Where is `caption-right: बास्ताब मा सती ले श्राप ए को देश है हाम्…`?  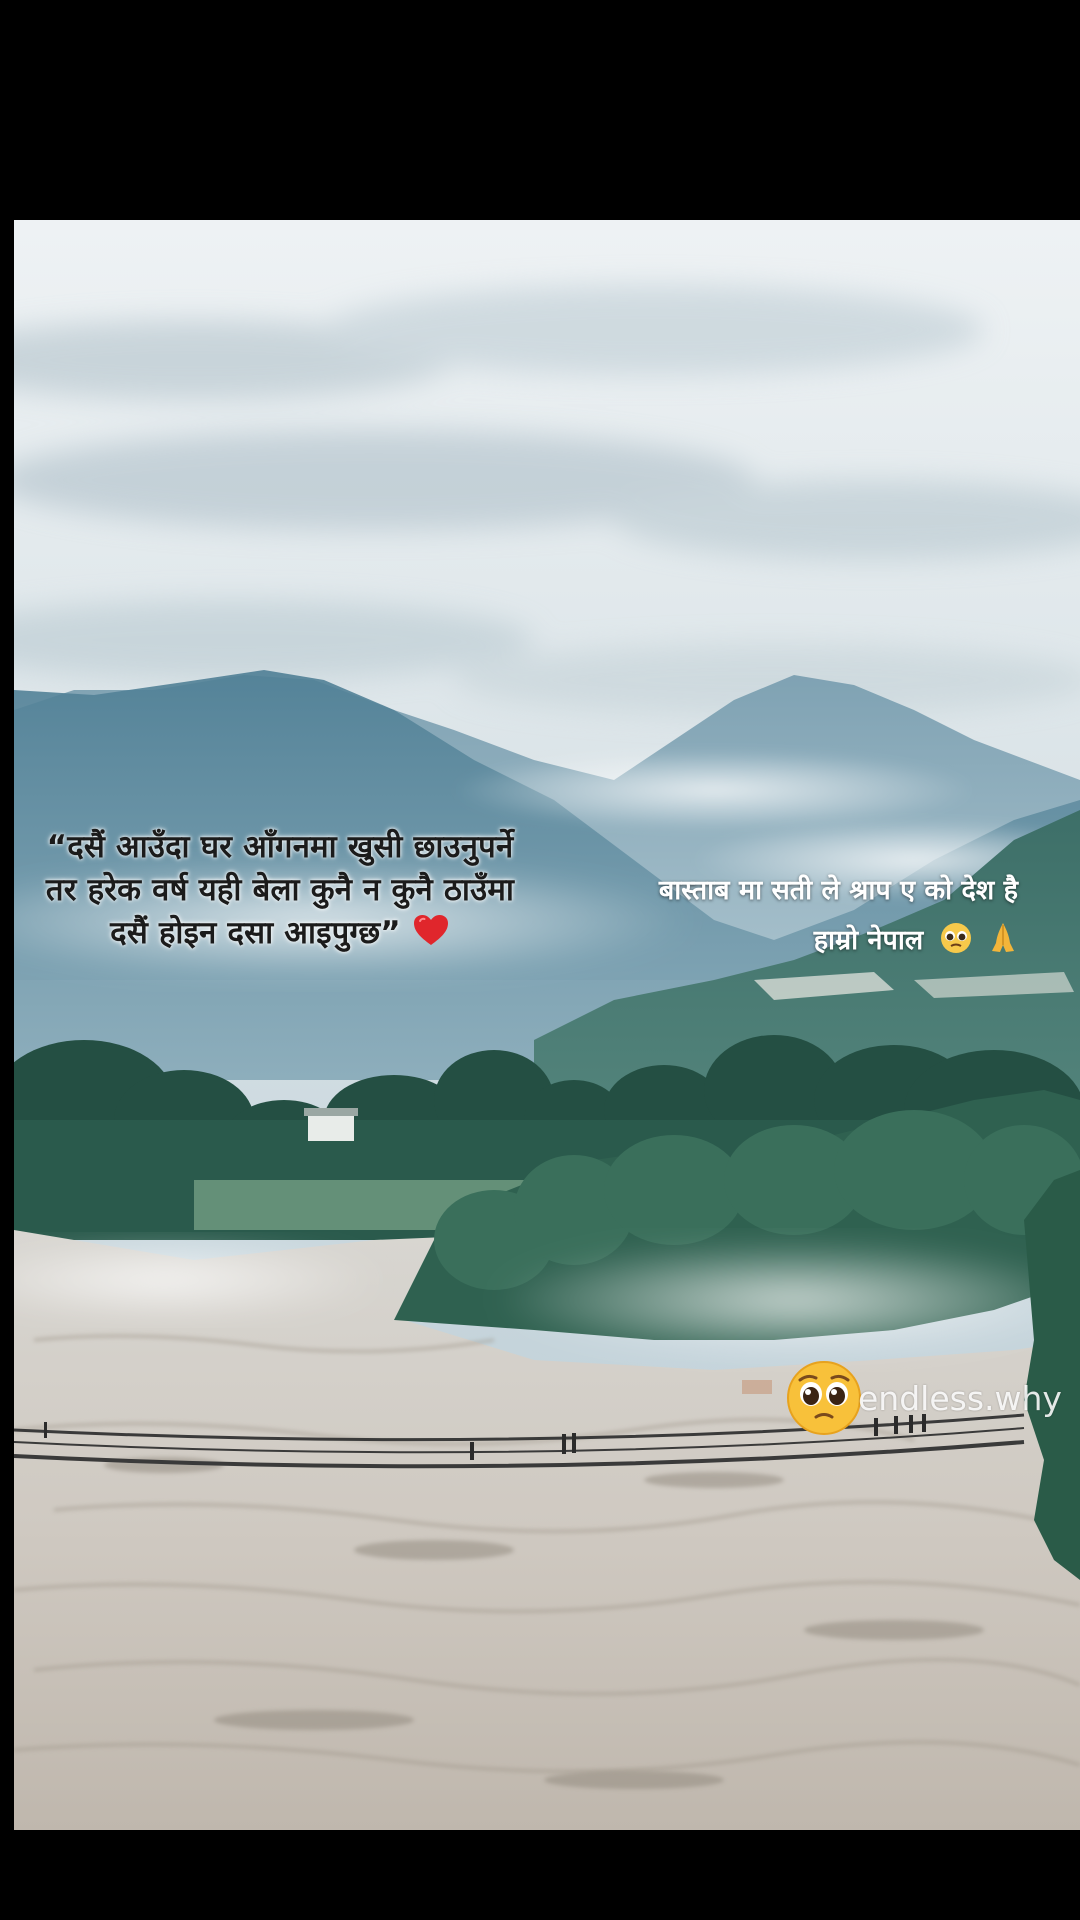
caption-right: बास्ताब मा सती ले श्राप ए को देश है हाम्… is located at coordinates (783, 916).